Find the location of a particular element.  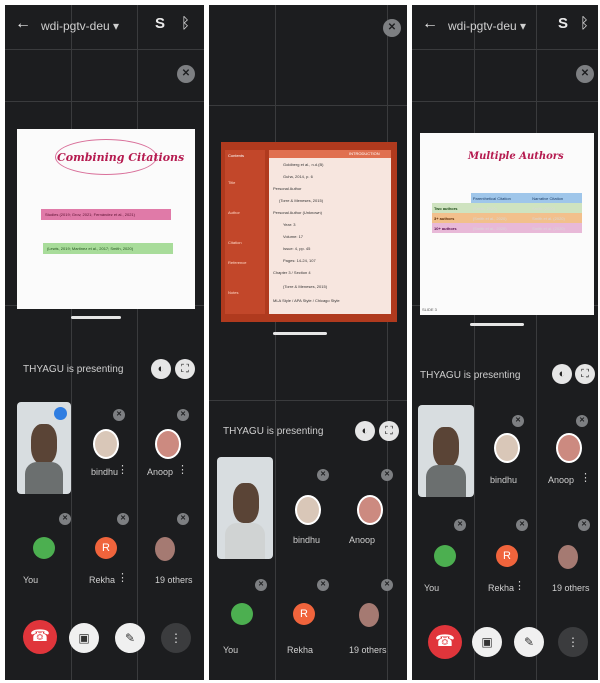

content-line: Year: 3 is located at coordinates (289, 224).